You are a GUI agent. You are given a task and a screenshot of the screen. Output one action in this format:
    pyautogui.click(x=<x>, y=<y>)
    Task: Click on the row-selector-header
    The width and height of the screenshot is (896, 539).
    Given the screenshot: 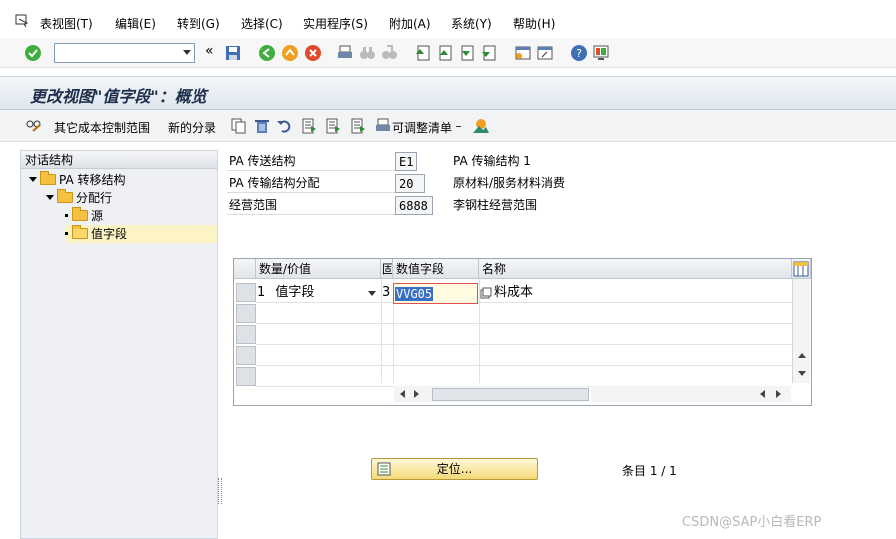 What is the action you would take?
    pyautogui.click(x=245, y=269)
    